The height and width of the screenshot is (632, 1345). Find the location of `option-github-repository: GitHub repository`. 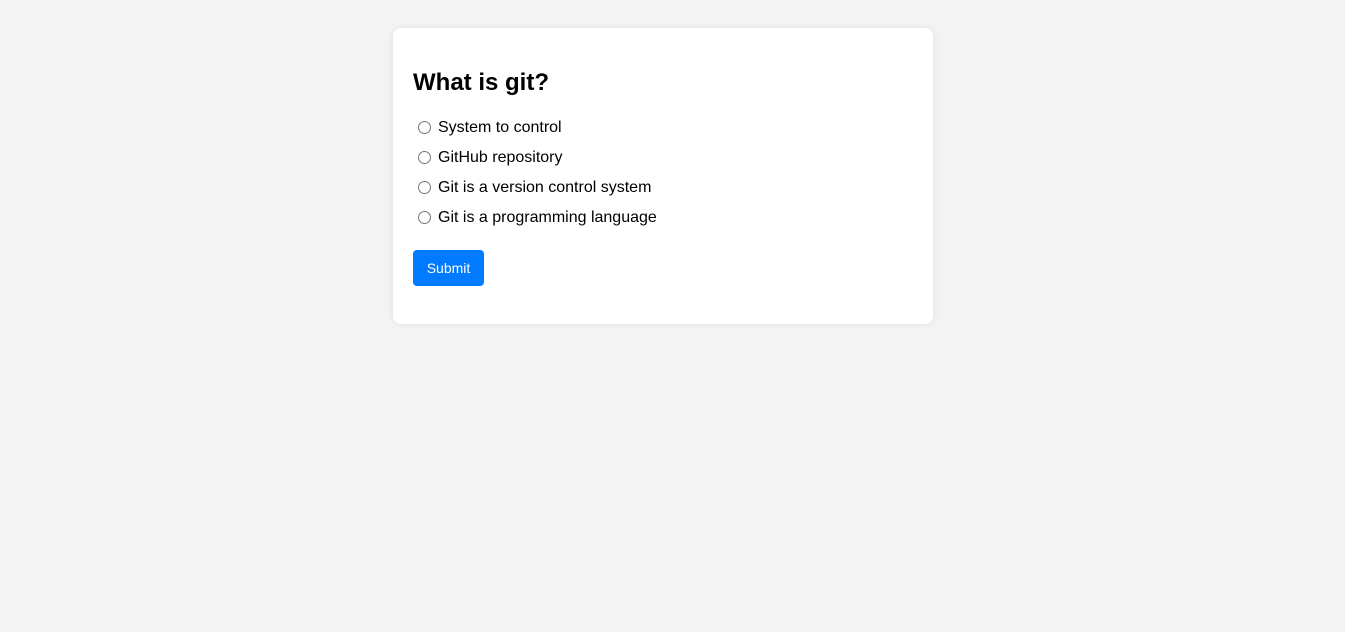

option-github-repository: GitHub repository is located at coordinates (663, 158).